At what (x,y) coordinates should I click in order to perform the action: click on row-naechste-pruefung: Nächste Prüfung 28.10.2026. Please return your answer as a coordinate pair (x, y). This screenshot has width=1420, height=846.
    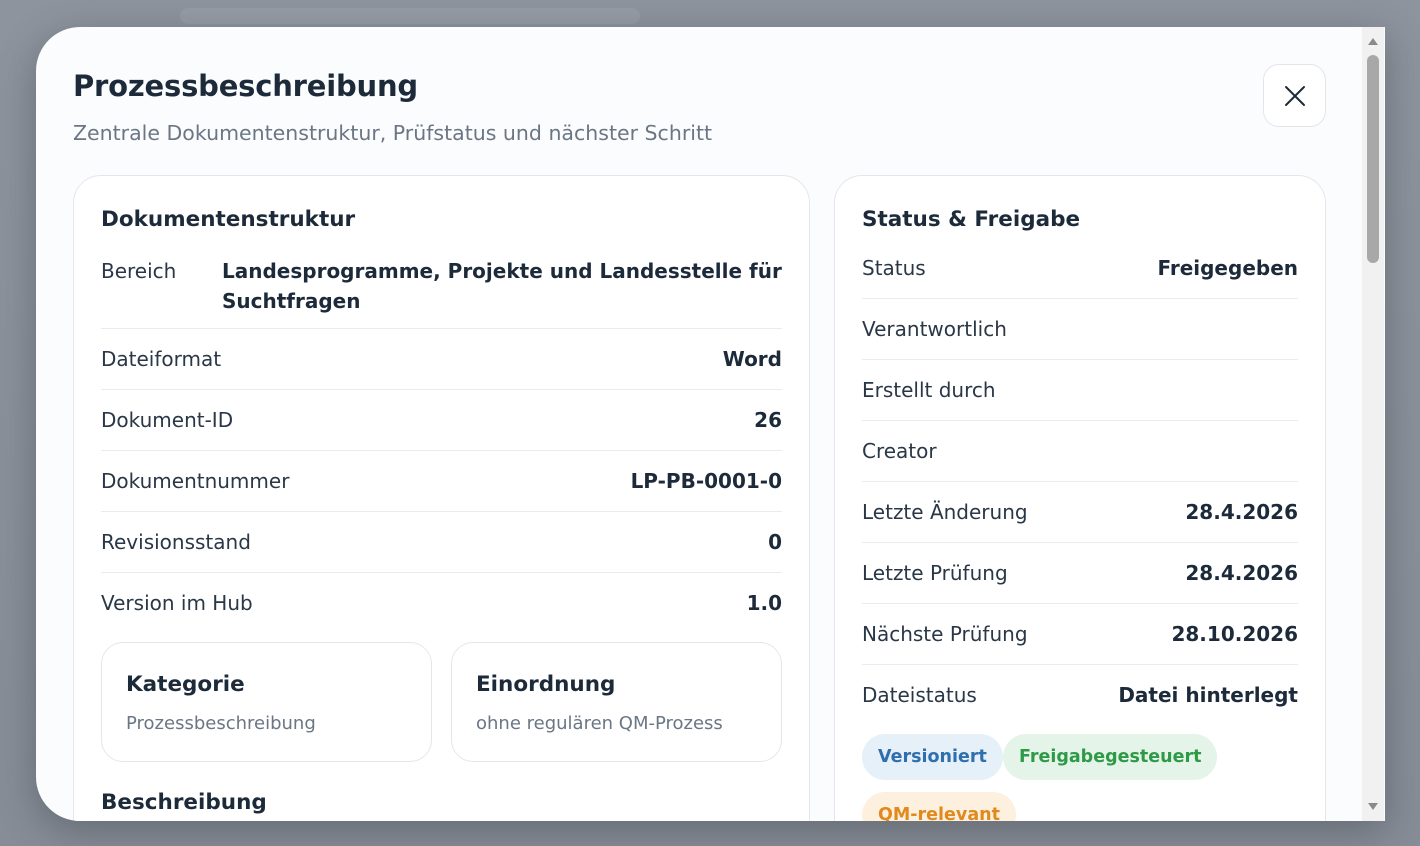
    Looking at the image, I should click on (1080, 643).